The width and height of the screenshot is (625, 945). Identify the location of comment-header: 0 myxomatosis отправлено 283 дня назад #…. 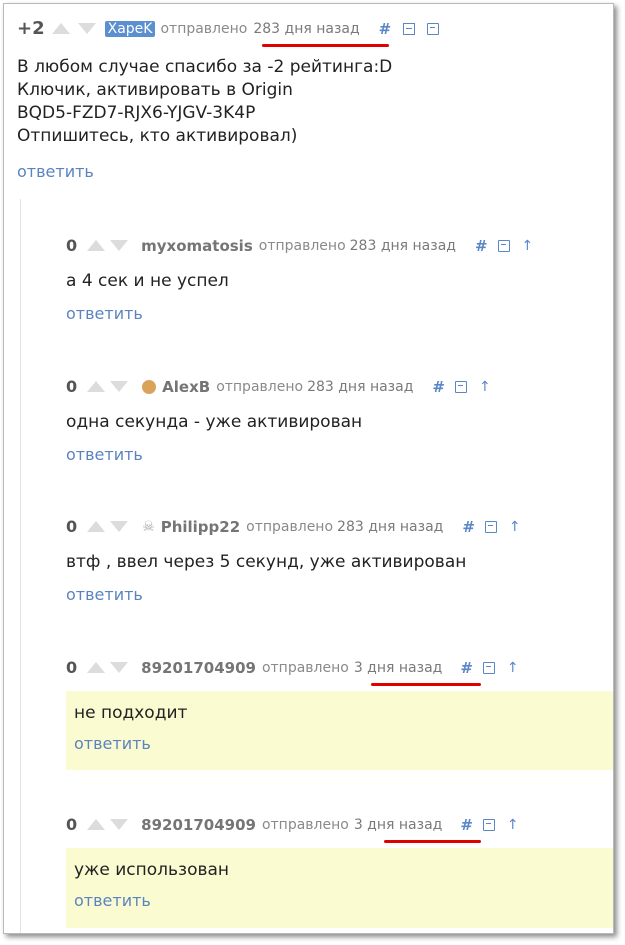
(299, 245).